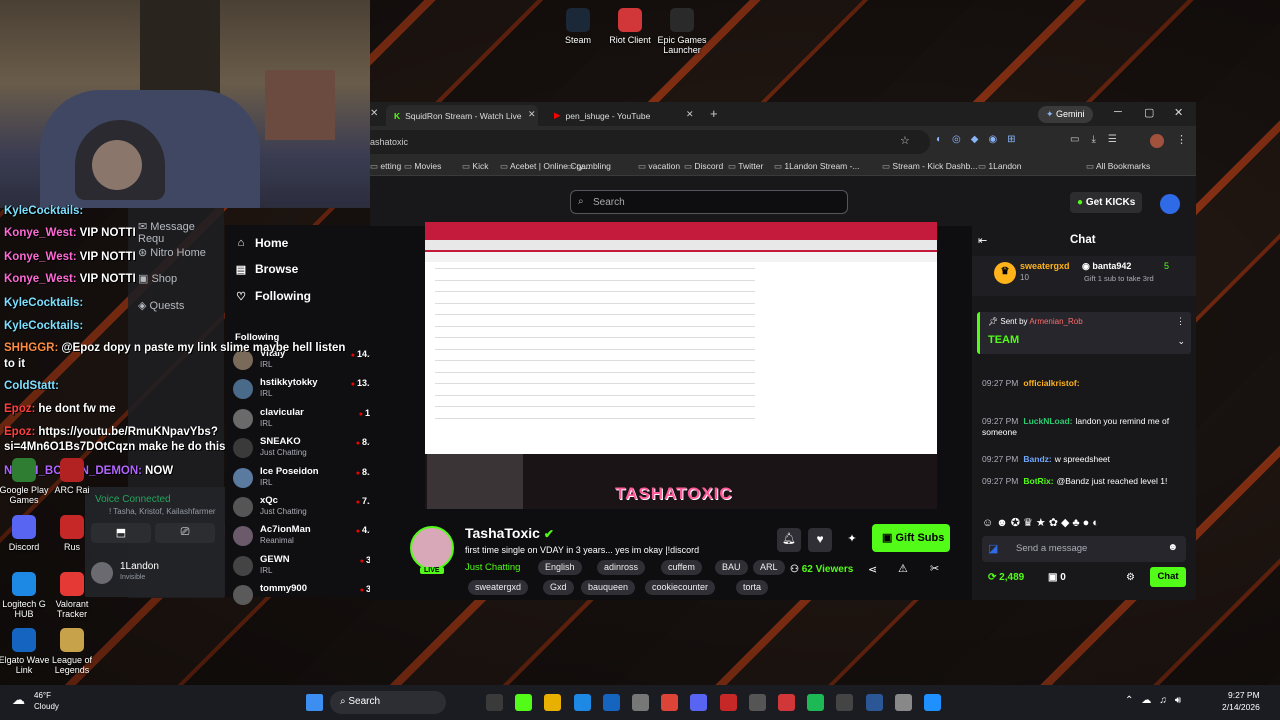  What do you see at coordinates (650, 142) in the screenshot?
I see `address-bar: ashatoxic` at bounding box center [650, 142].